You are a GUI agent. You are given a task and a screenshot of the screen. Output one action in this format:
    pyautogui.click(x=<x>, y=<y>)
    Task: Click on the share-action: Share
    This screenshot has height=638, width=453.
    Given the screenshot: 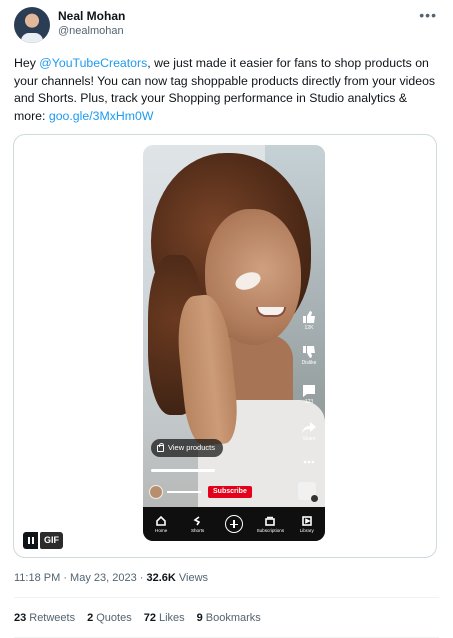 What is the action you would take?
    pyautogui.click(x=309, y=432)
    